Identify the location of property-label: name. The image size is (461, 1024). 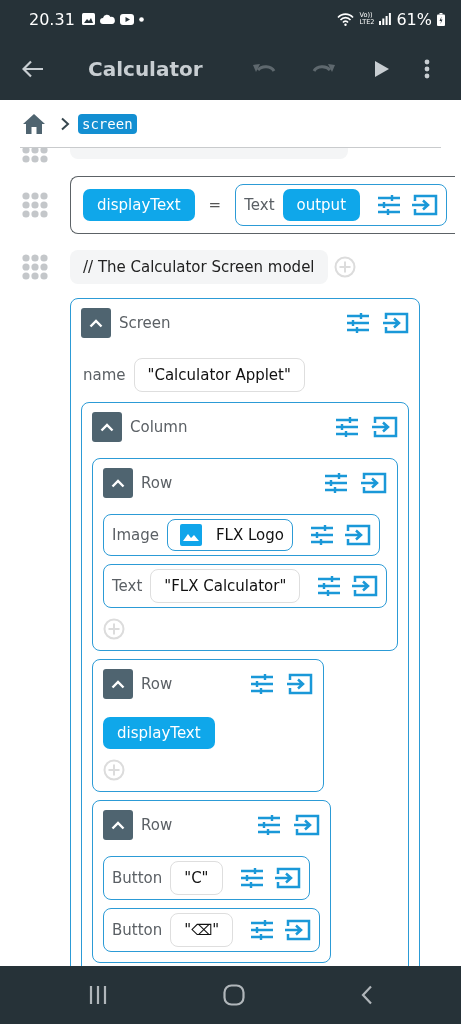
(104, 375).